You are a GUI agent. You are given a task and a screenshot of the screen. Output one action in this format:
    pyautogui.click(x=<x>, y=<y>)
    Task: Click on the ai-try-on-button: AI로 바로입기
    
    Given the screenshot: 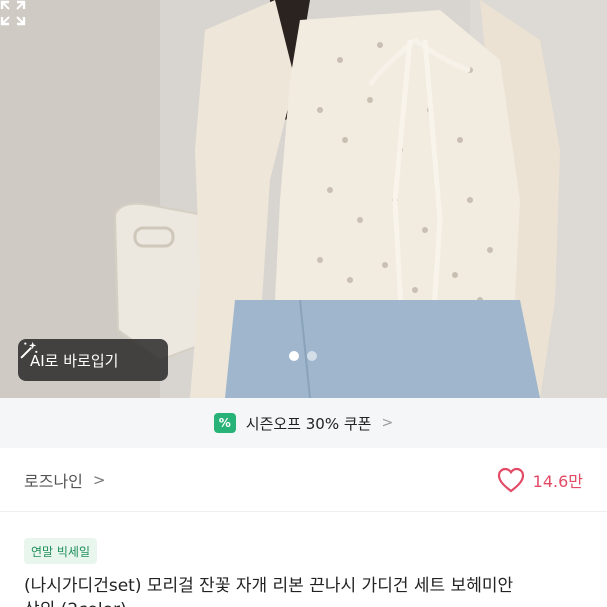 What is the action you would take?
    pyautogui.click(x=93, y=360)
    